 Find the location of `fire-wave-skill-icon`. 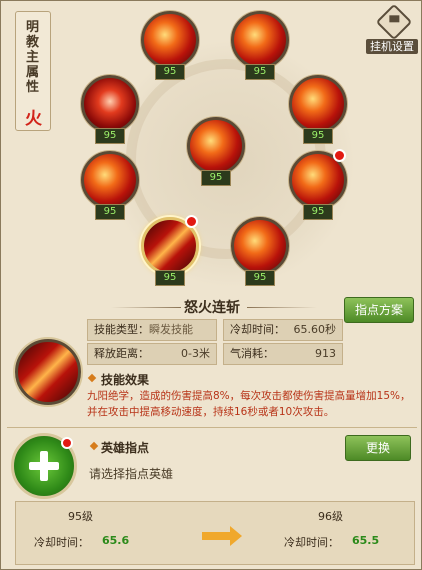

fire-wave-skill-icon is located at coordinates (170, 40).